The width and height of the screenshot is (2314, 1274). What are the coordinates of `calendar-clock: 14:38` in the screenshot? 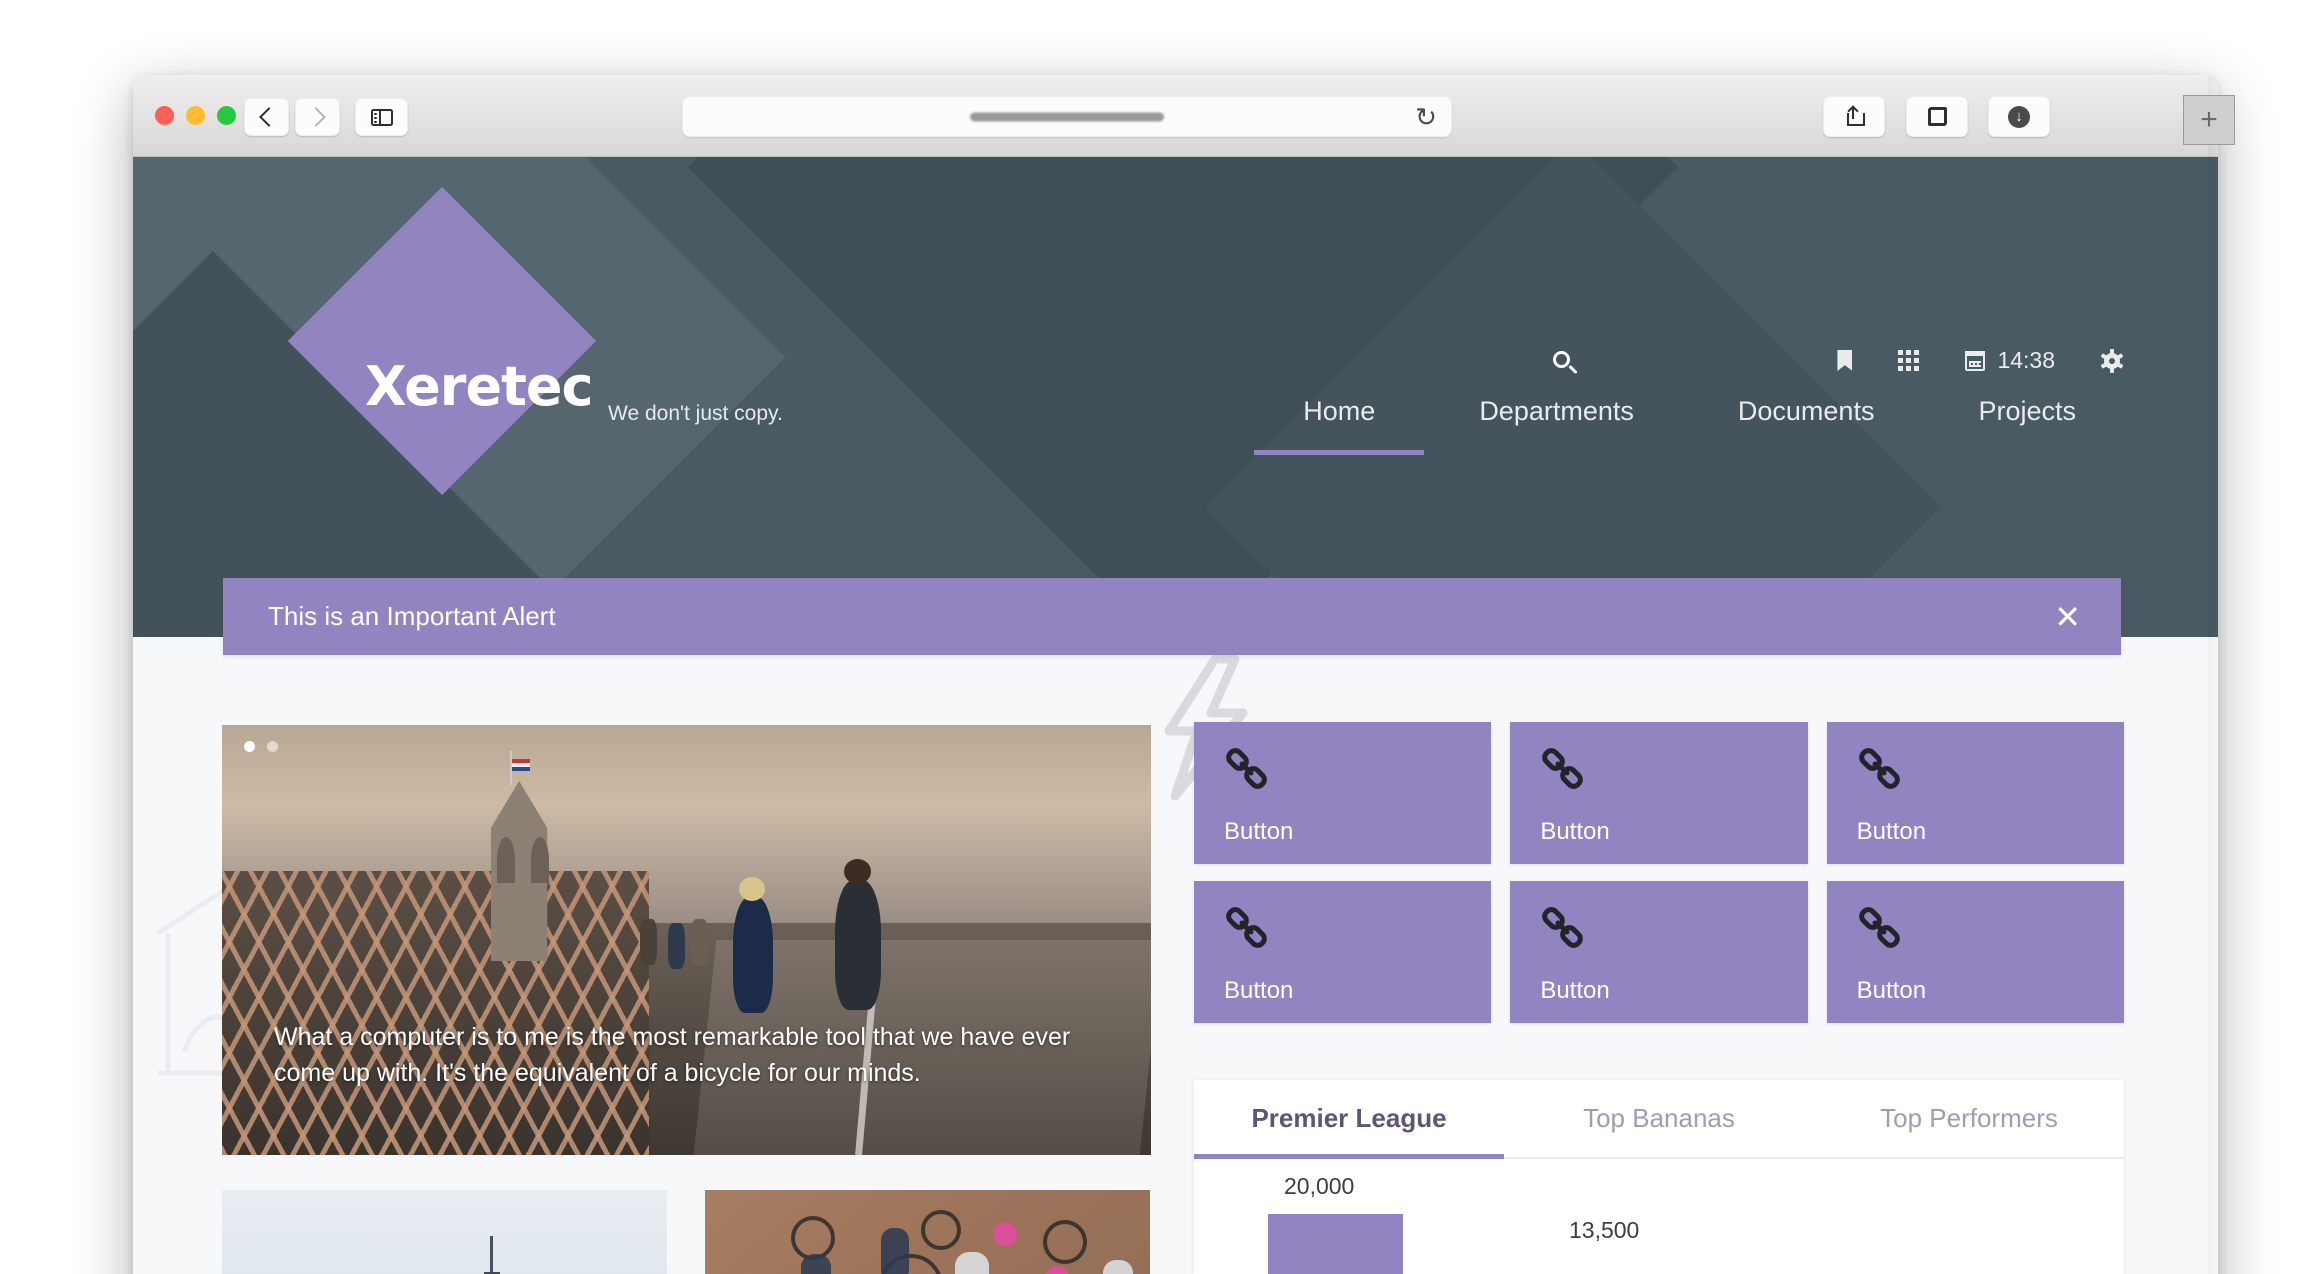 It's located at (2010, 360).